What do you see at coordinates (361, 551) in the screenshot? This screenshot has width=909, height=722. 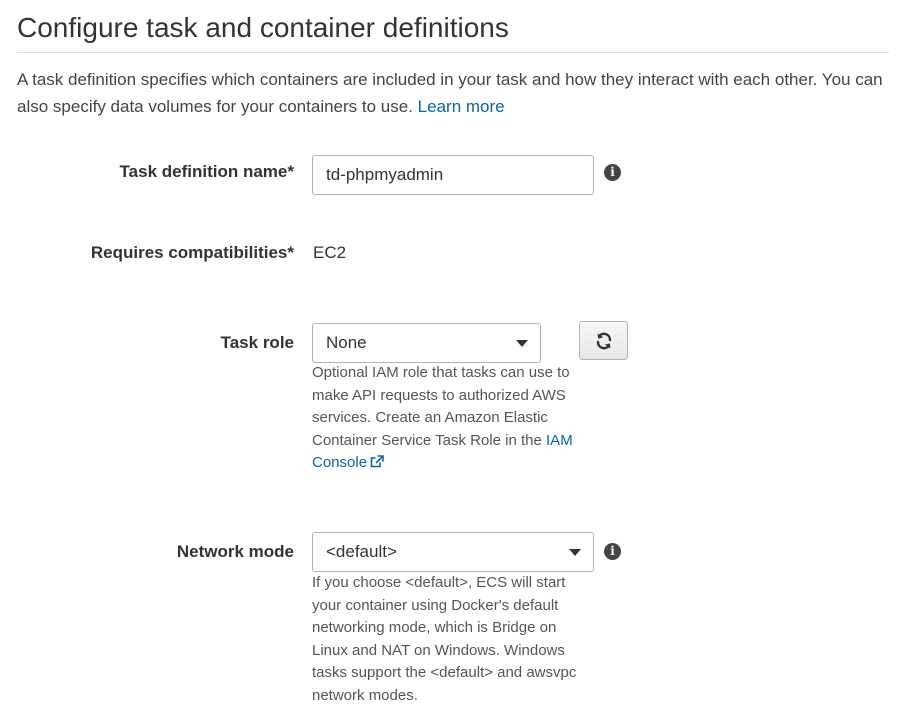 I see `network-mode-selected-value: <default>` at bounding box center [361, 551].